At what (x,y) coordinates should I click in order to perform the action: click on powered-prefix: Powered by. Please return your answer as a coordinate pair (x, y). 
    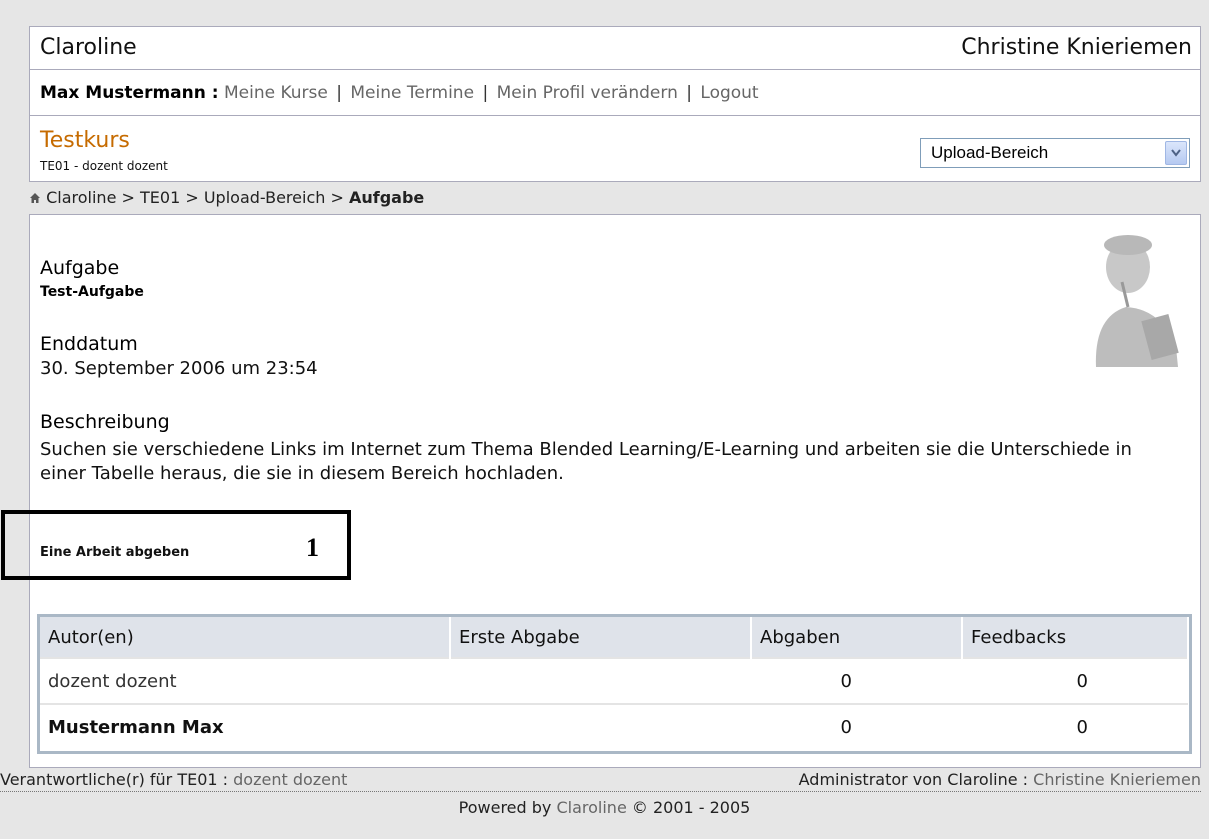
    Looking at the image, I should click on (505, 807).